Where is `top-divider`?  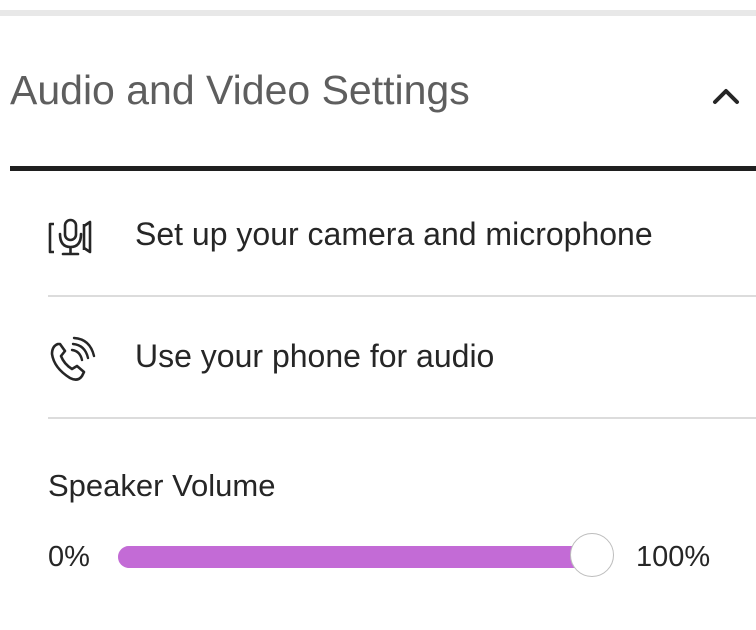 top-divider is located at coordinates (378, 13).